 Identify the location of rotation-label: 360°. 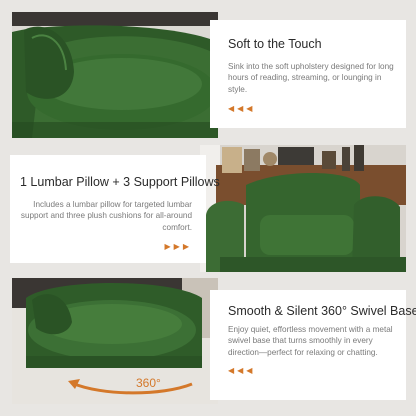
(148, 383).